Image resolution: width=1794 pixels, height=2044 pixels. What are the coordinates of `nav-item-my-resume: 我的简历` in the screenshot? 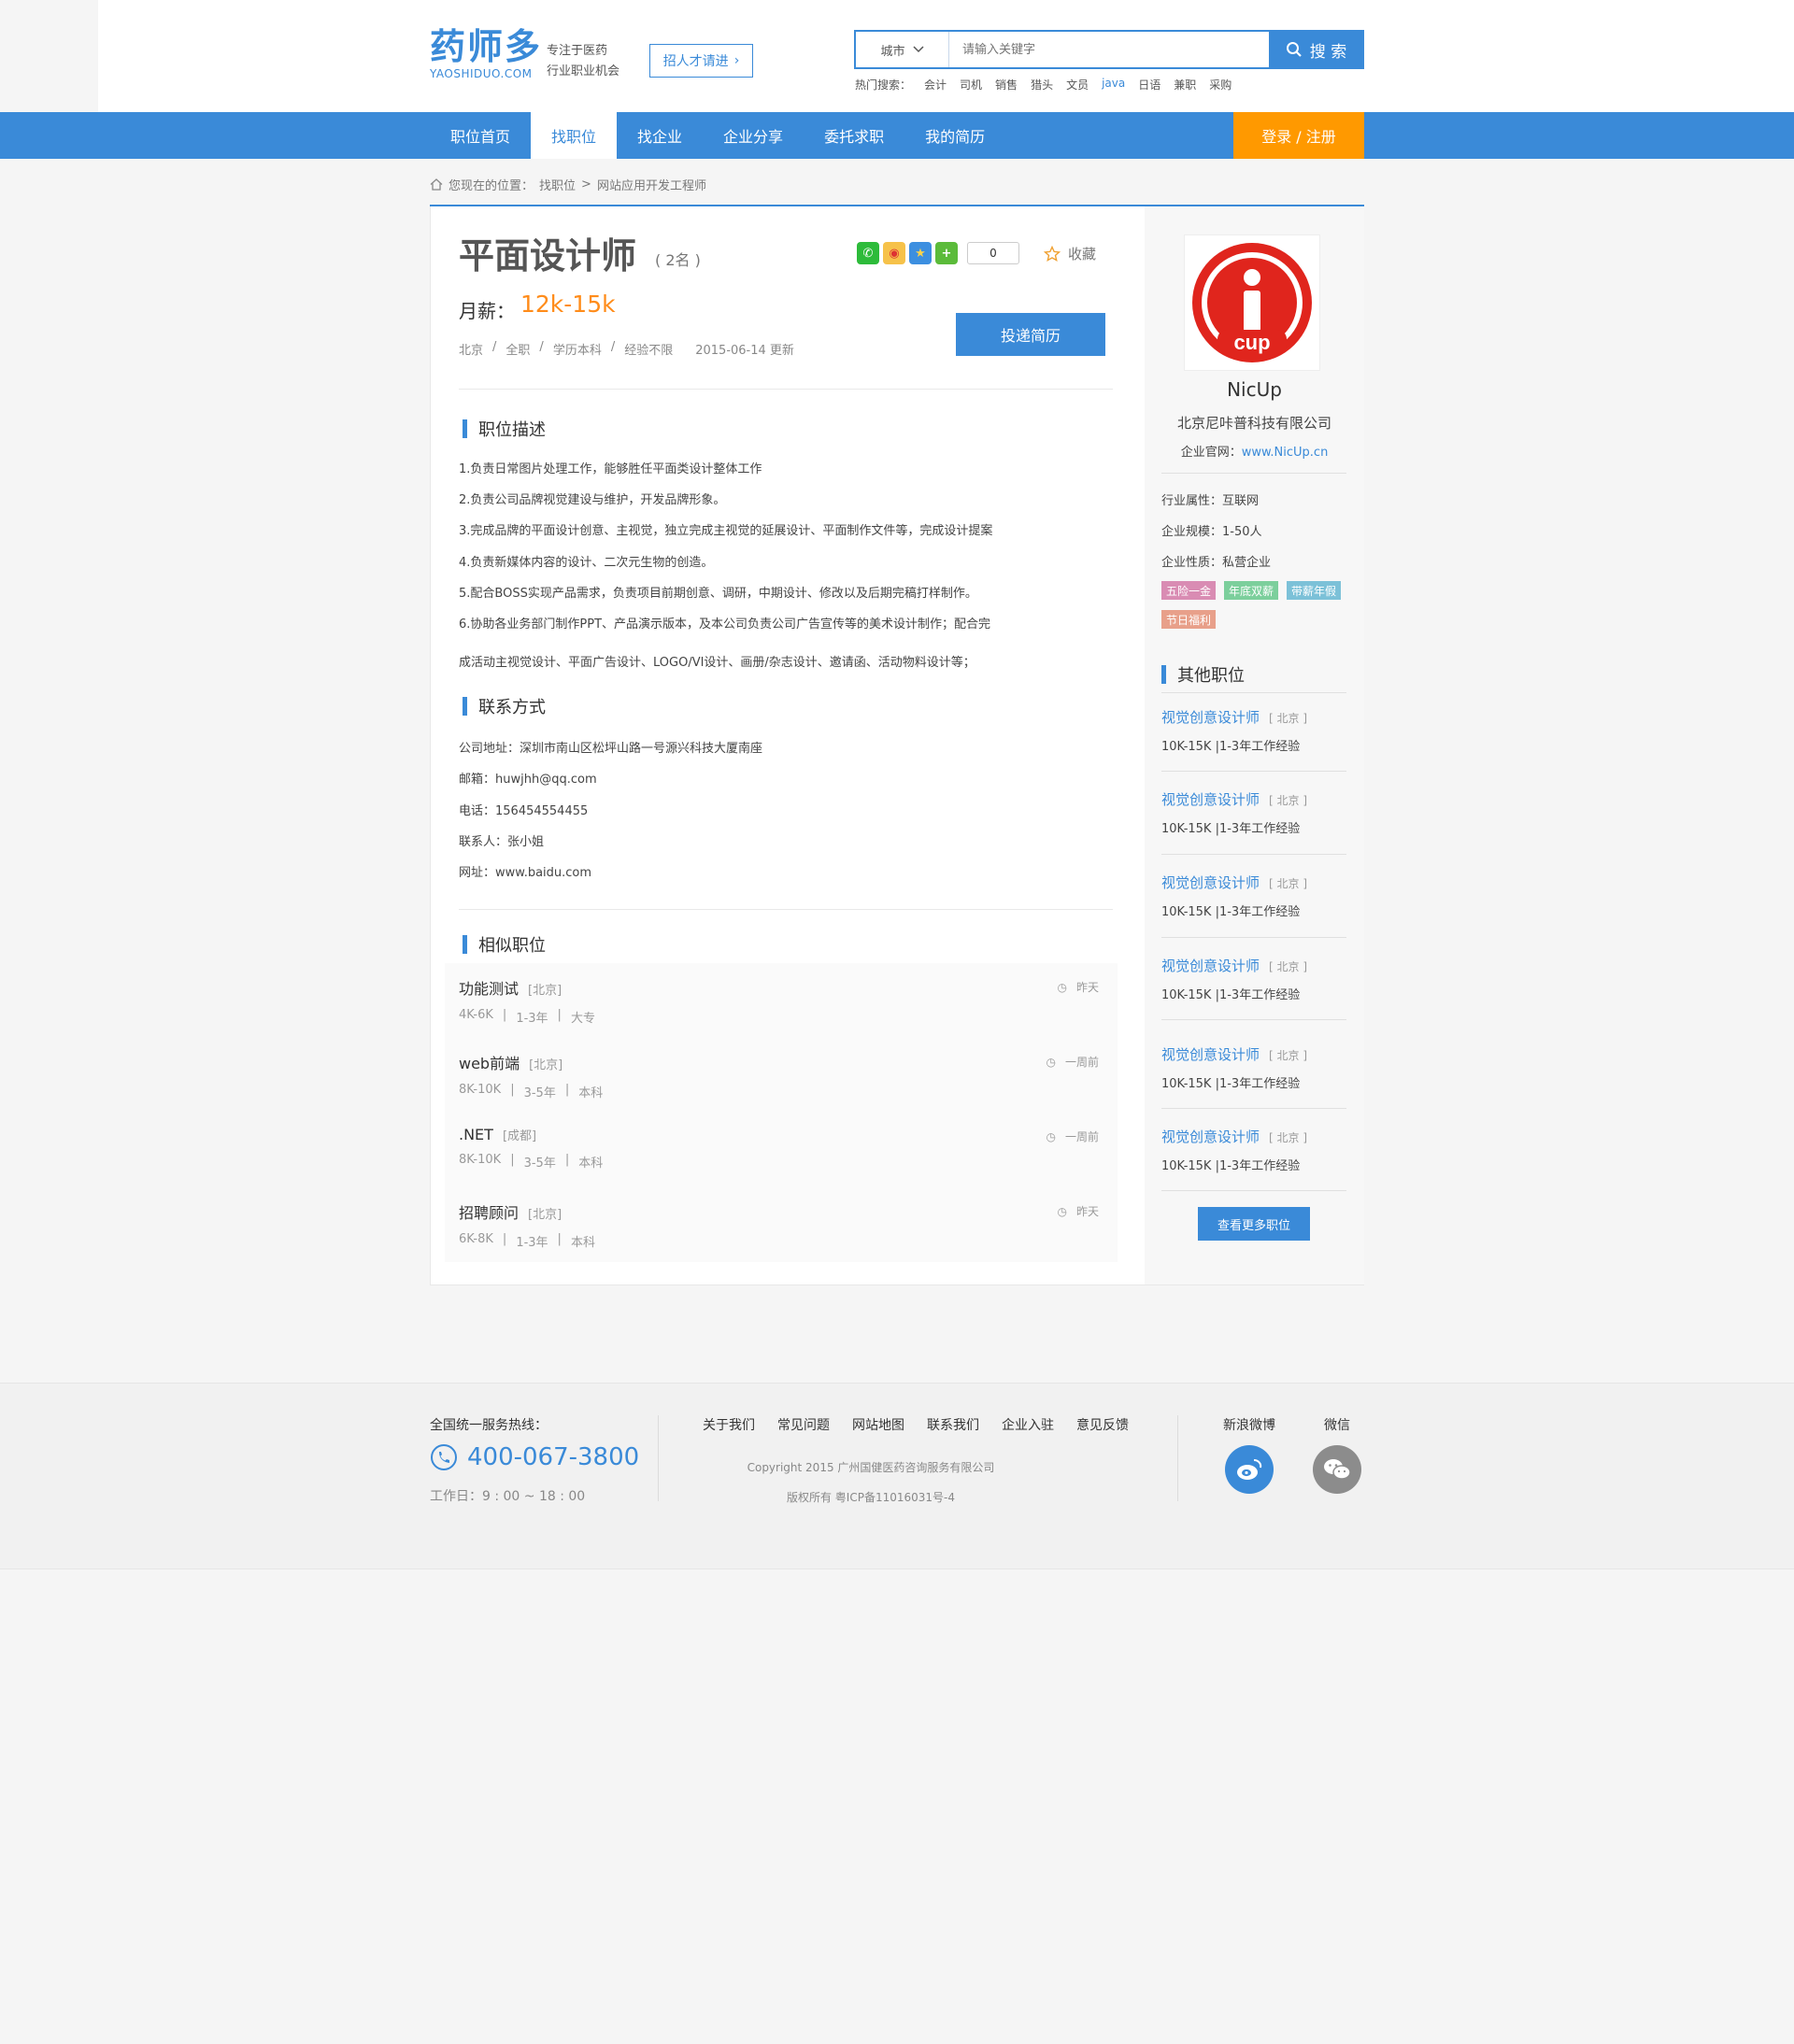 It's located at (954, 136).